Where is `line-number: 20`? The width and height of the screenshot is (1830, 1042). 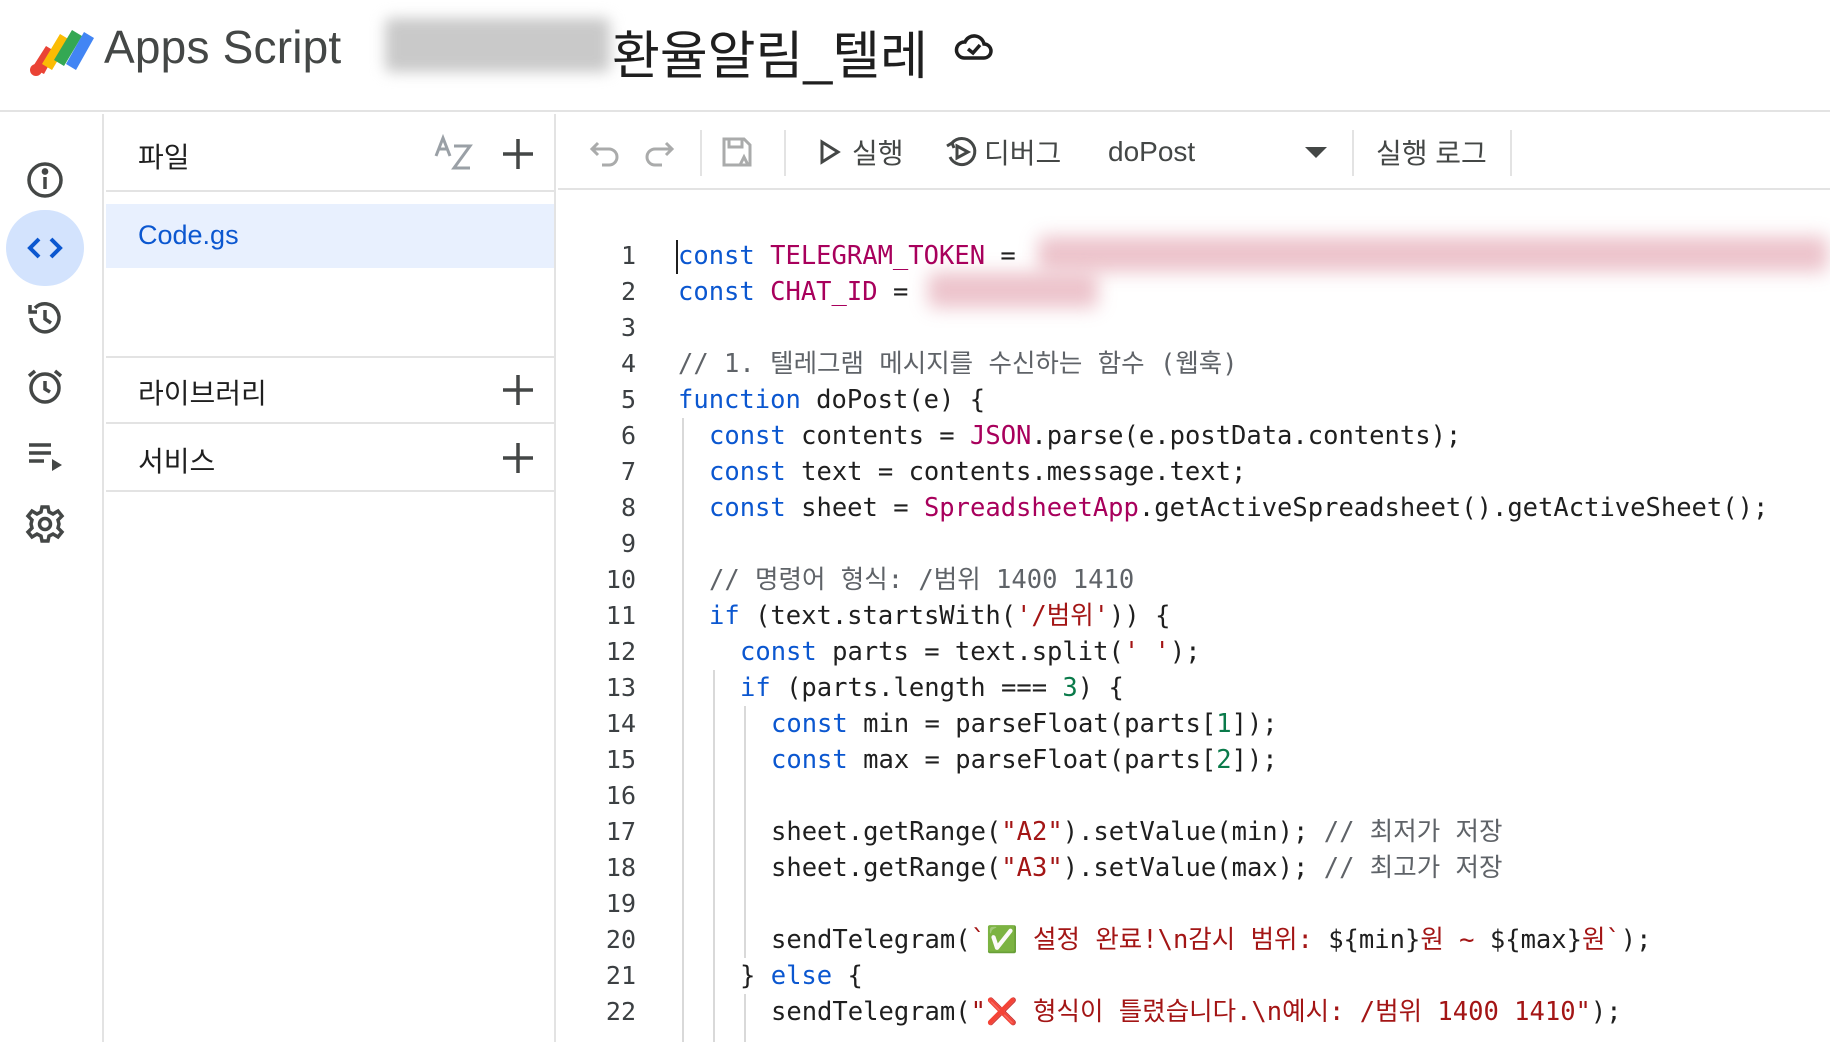 line-number: 20 is located at coordinates (620, 939).